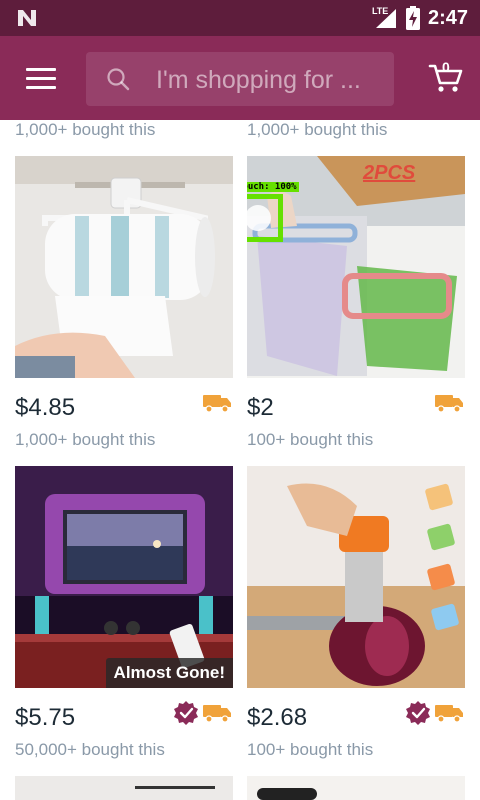 The width and height of the screenshot is (480, 800). What do you see at coordinates (412, 18) in the screenshot?
I see `battery-charging-icon` at bounding box center [412, 18].